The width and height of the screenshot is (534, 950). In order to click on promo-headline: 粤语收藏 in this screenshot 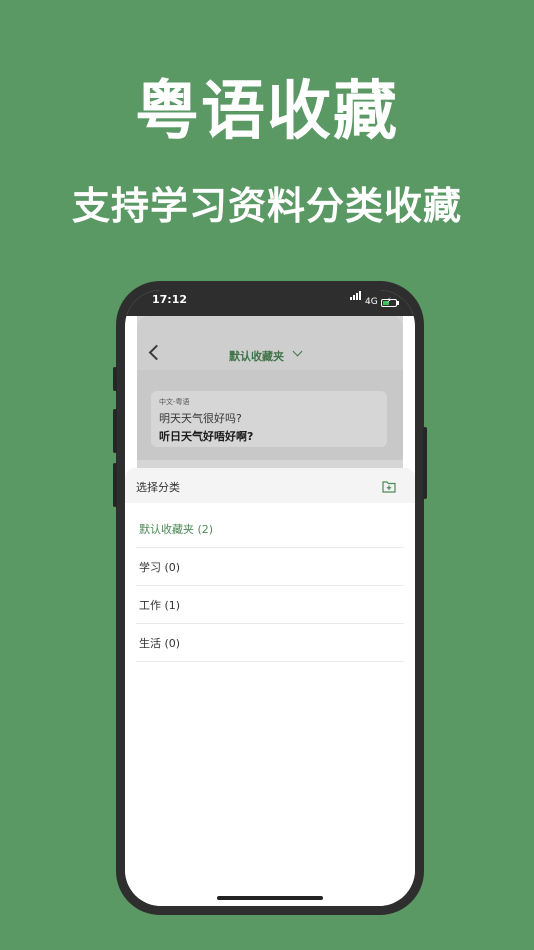, I will do `click(267, 112)`.